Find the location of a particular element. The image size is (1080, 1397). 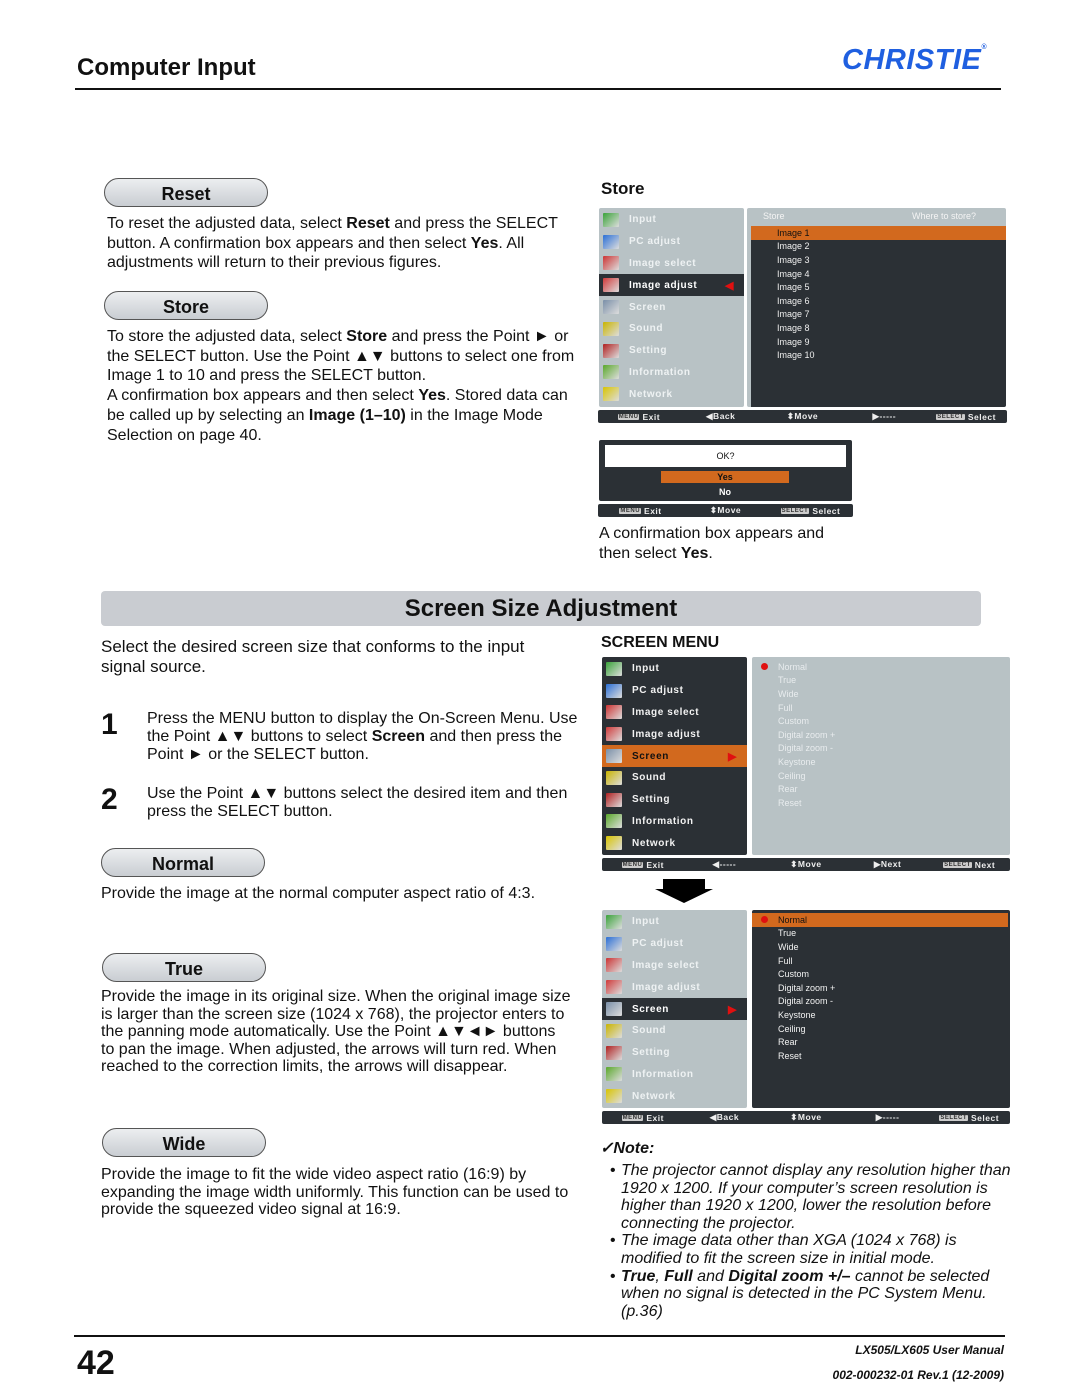

bold-text: Screen is located at coordinates (398, 736).